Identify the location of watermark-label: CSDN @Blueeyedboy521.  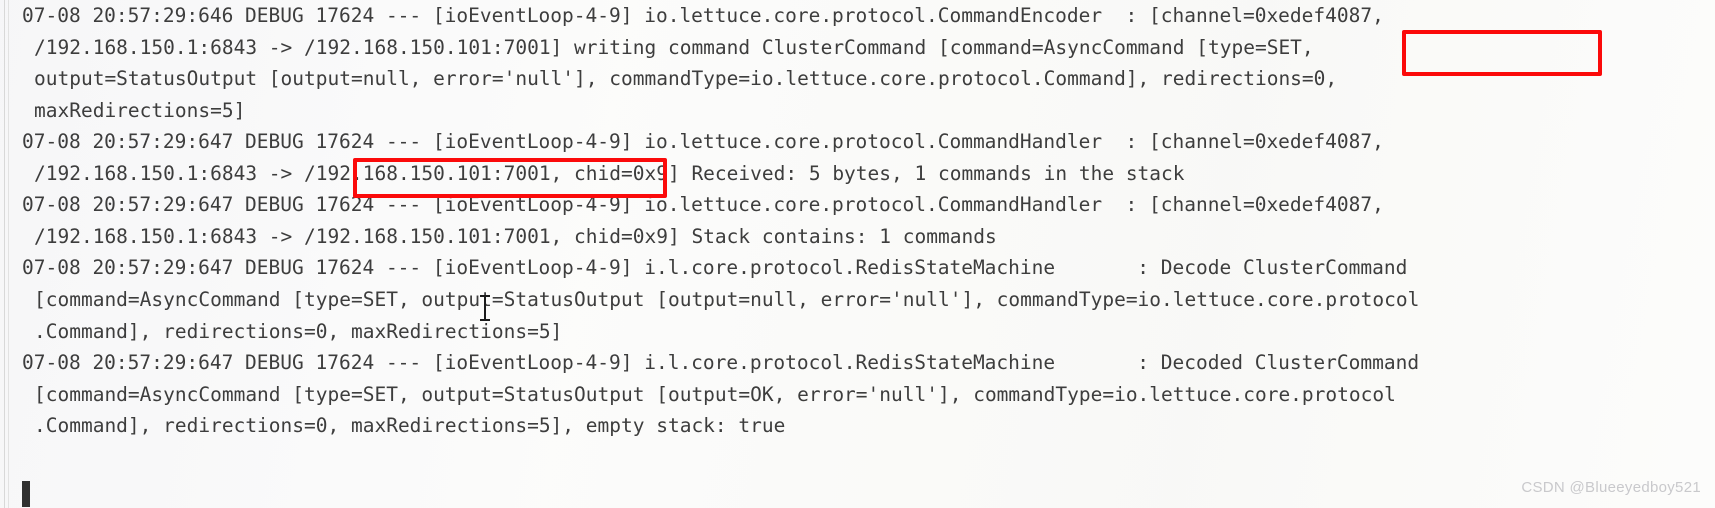
(1611, 487).